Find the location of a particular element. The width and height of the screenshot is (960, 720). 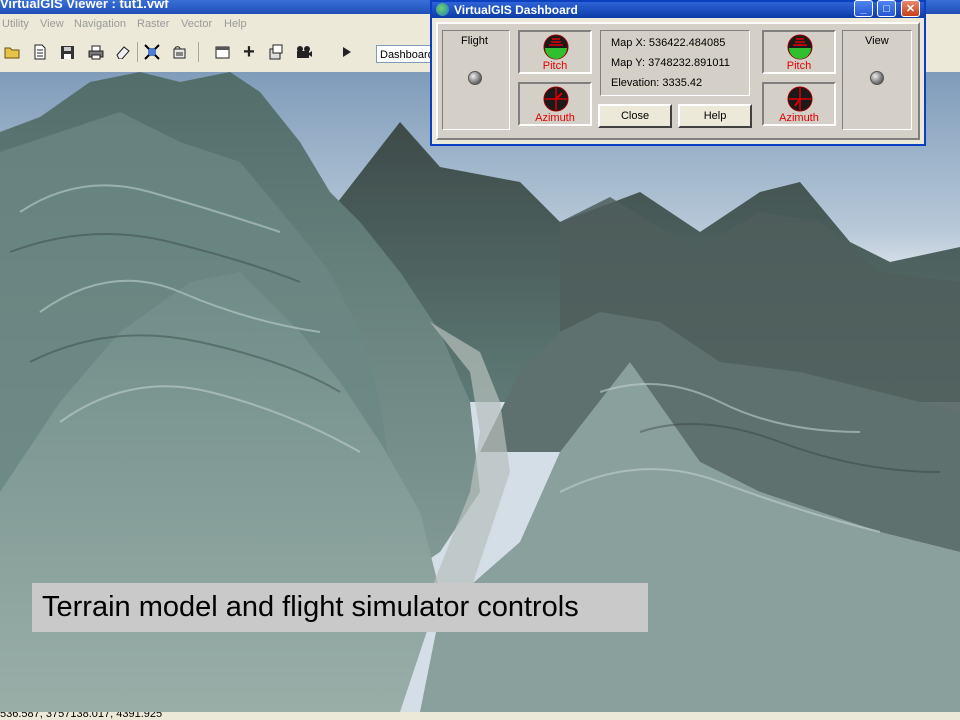

flight-indicator is located at coordinates (475, 78).